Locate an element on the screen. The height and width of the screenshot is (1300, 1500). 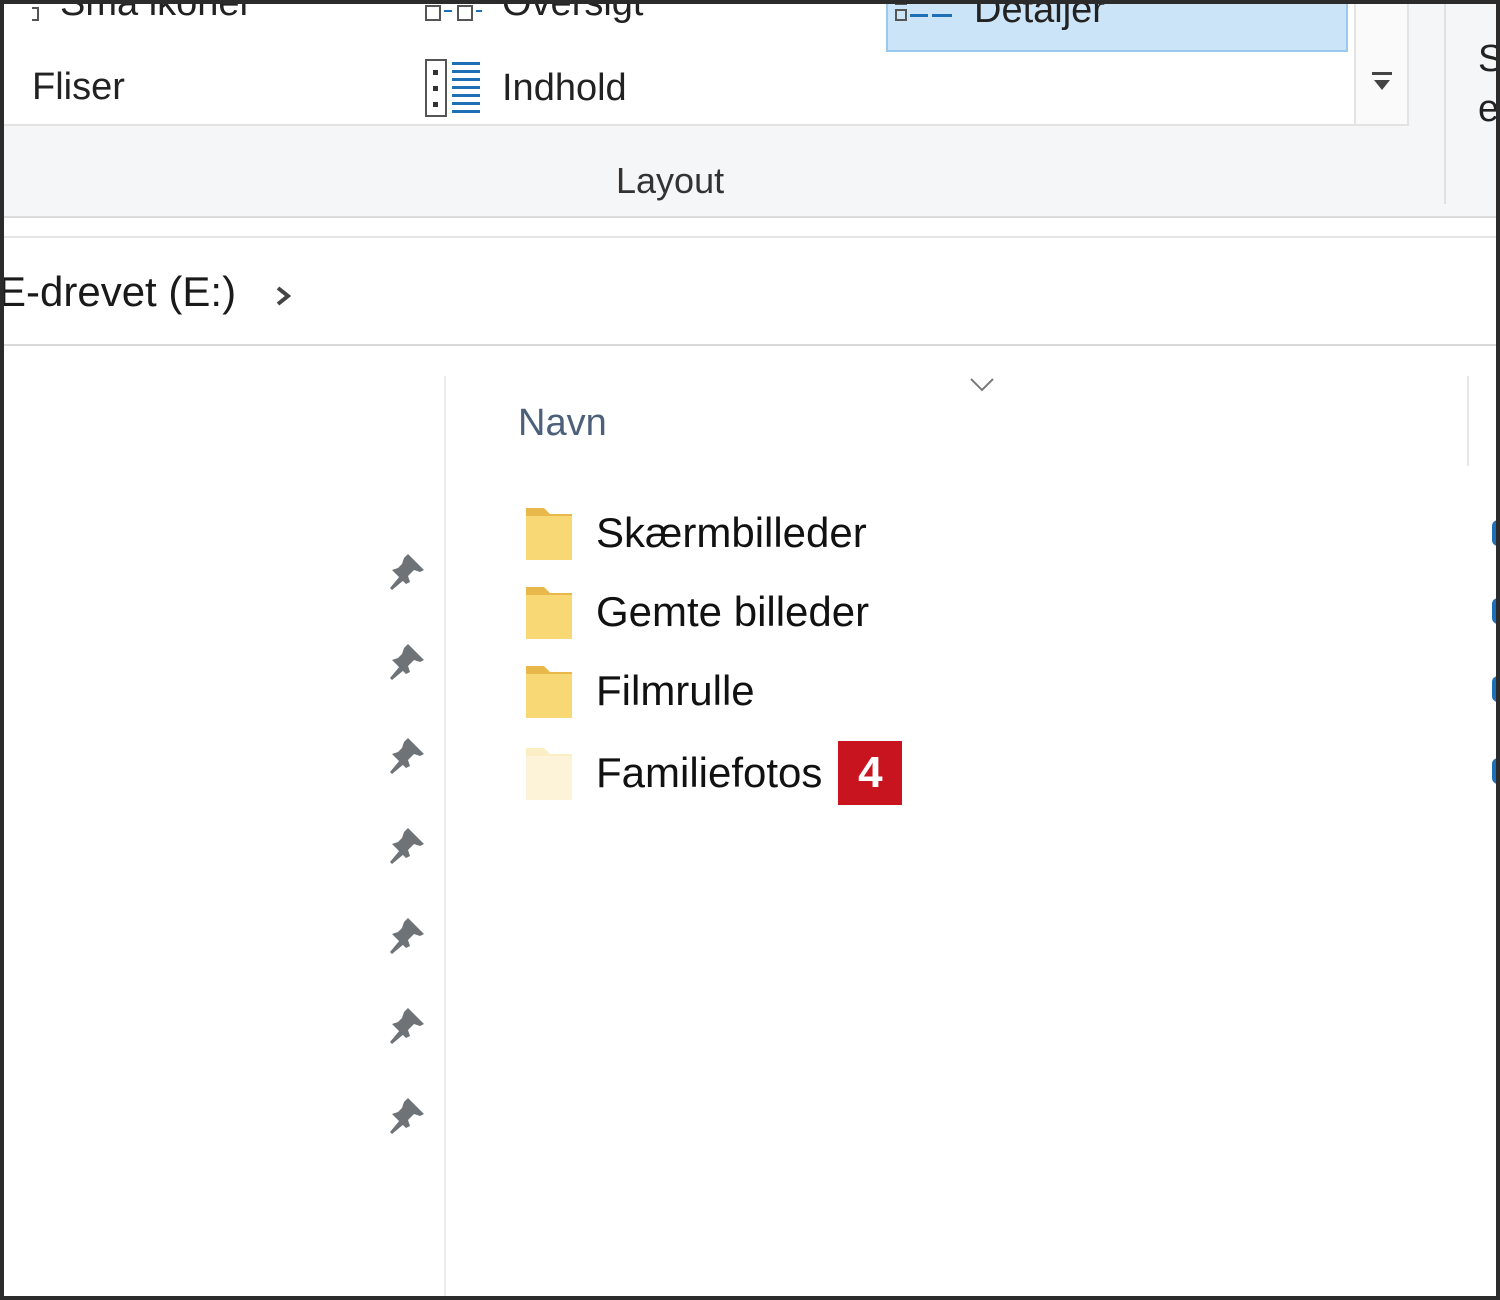
layout-content: Indhold is located at coordinates (525, 88).